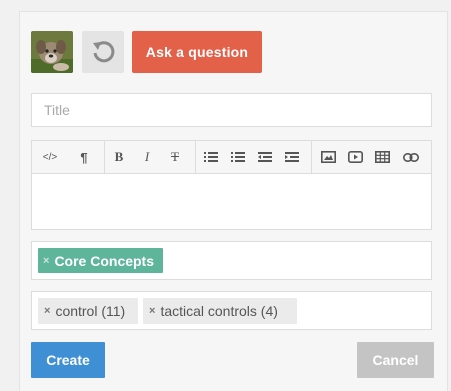 The height and width of the screenshot is (391, 451). What do you see at coordinates (395, 360) in the screenshot?
I see `cancel-button: Cancel` at bounding box center [395, 360].